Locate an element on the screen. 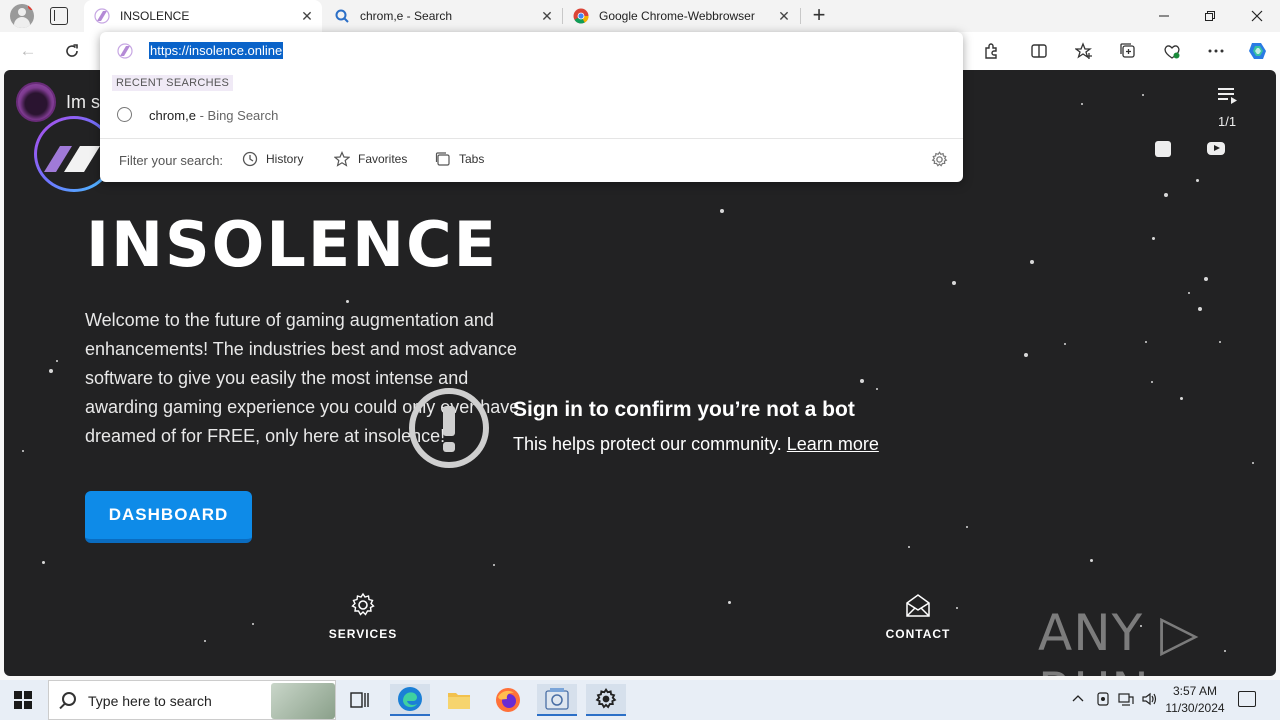 The image size is (1280, 720). show-hidden-icons-chevron-icon is located at coordinates (1078, 699).